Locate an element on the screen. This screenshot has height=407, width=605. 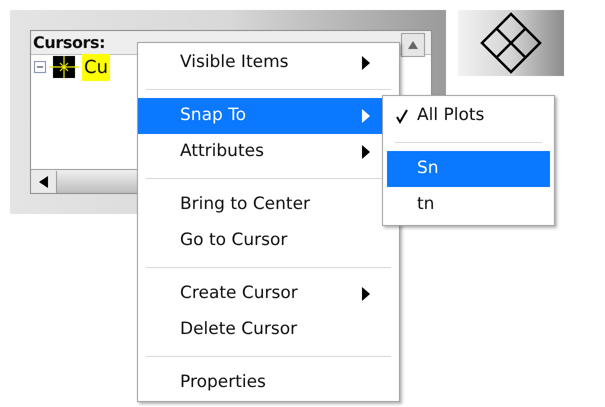
scroll-up-button is located at coordinates (413, 45).